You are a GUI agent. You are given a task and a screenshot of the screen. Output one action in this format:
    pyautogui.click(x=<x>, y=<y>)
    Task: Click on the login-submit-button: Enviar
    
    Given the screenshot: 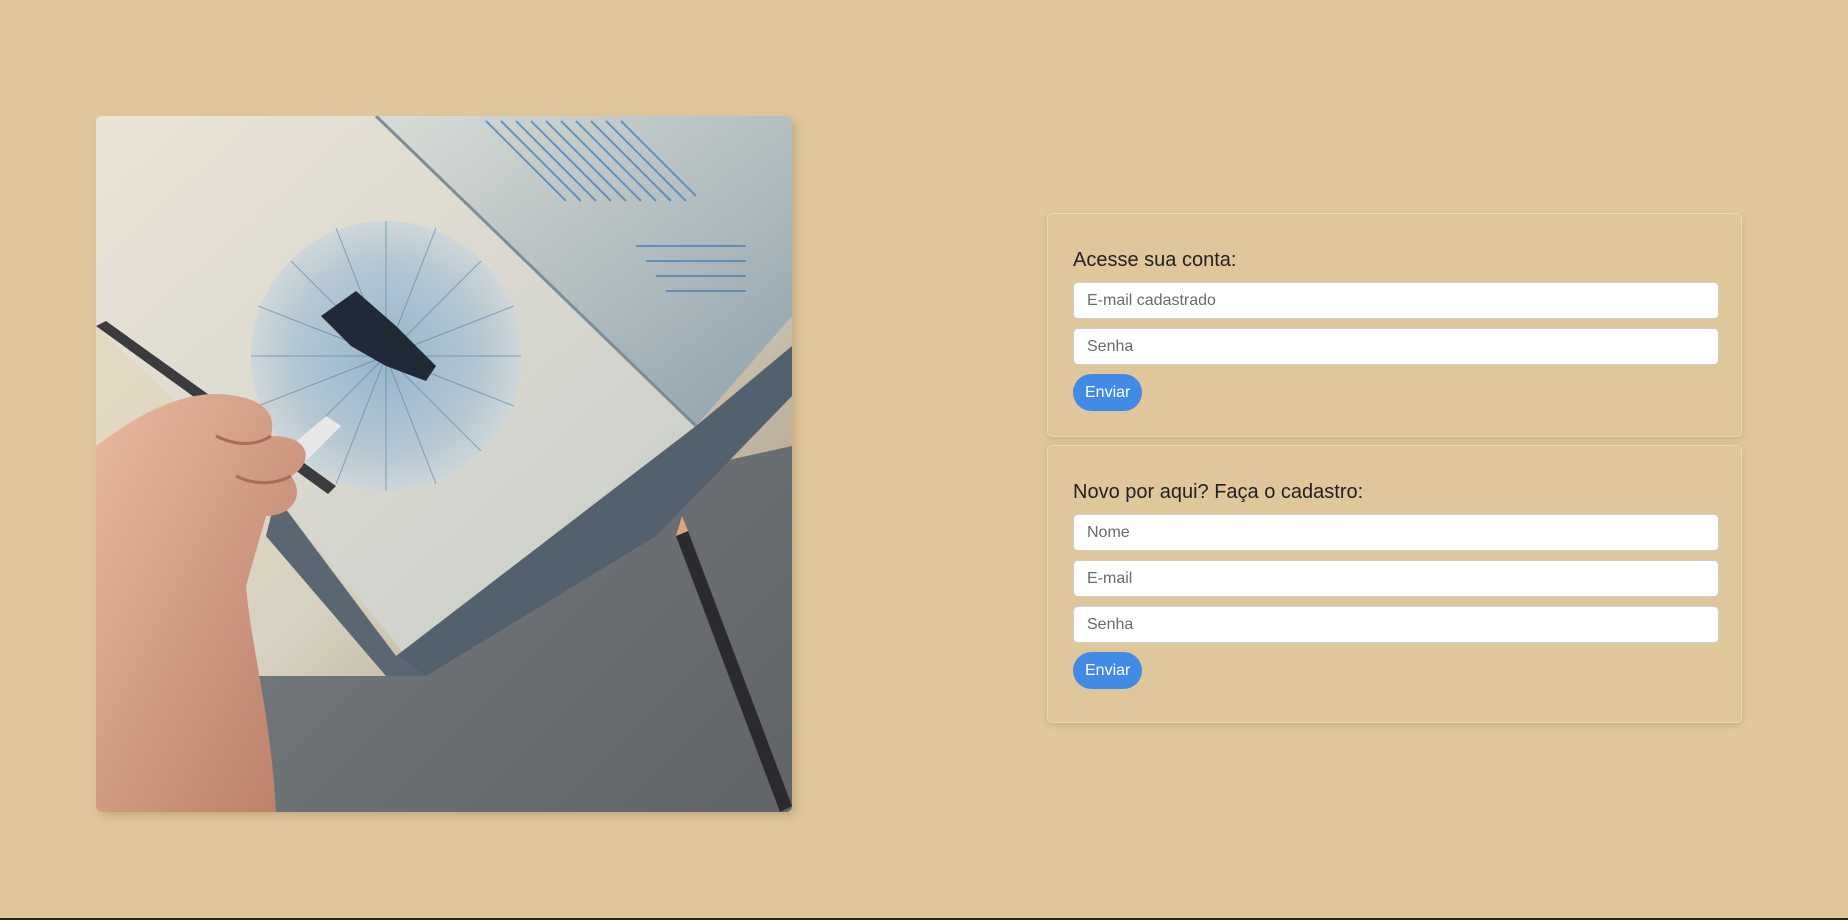 What is the action you would take?
    pyautogui.click(x=1108, y=392)
    